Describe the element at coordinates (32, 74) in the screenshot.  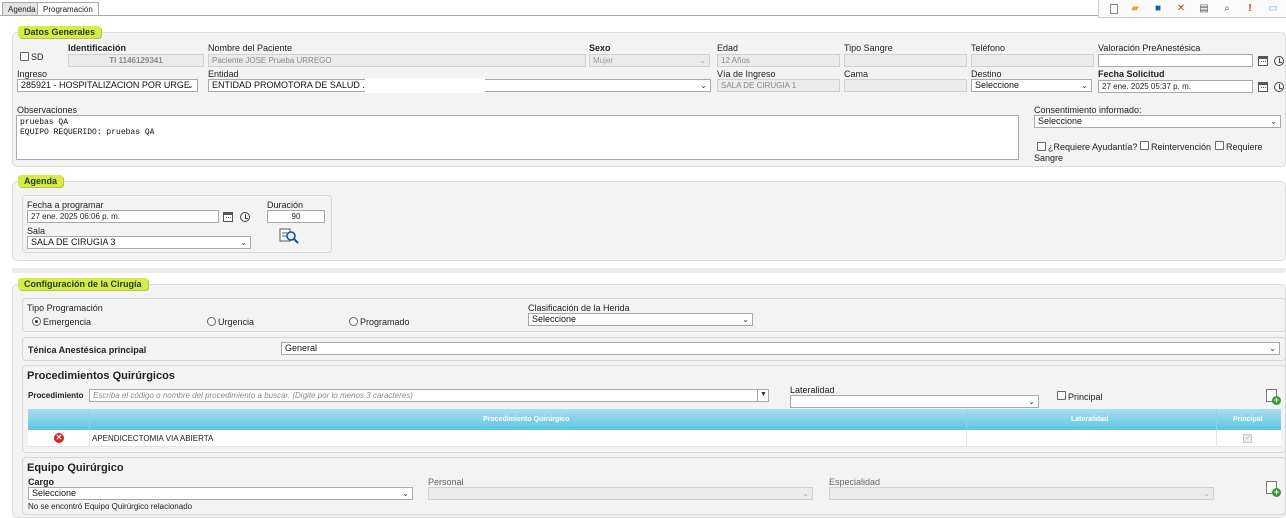
I see `ingreso-label: Ingreso` at that location.